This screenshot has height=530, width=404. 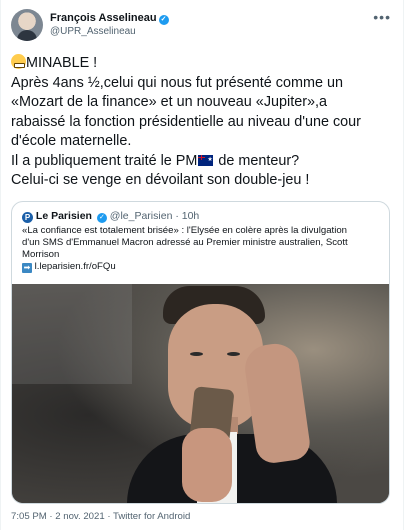 I want to click on photo-fingers, so click(x=207, y=465).